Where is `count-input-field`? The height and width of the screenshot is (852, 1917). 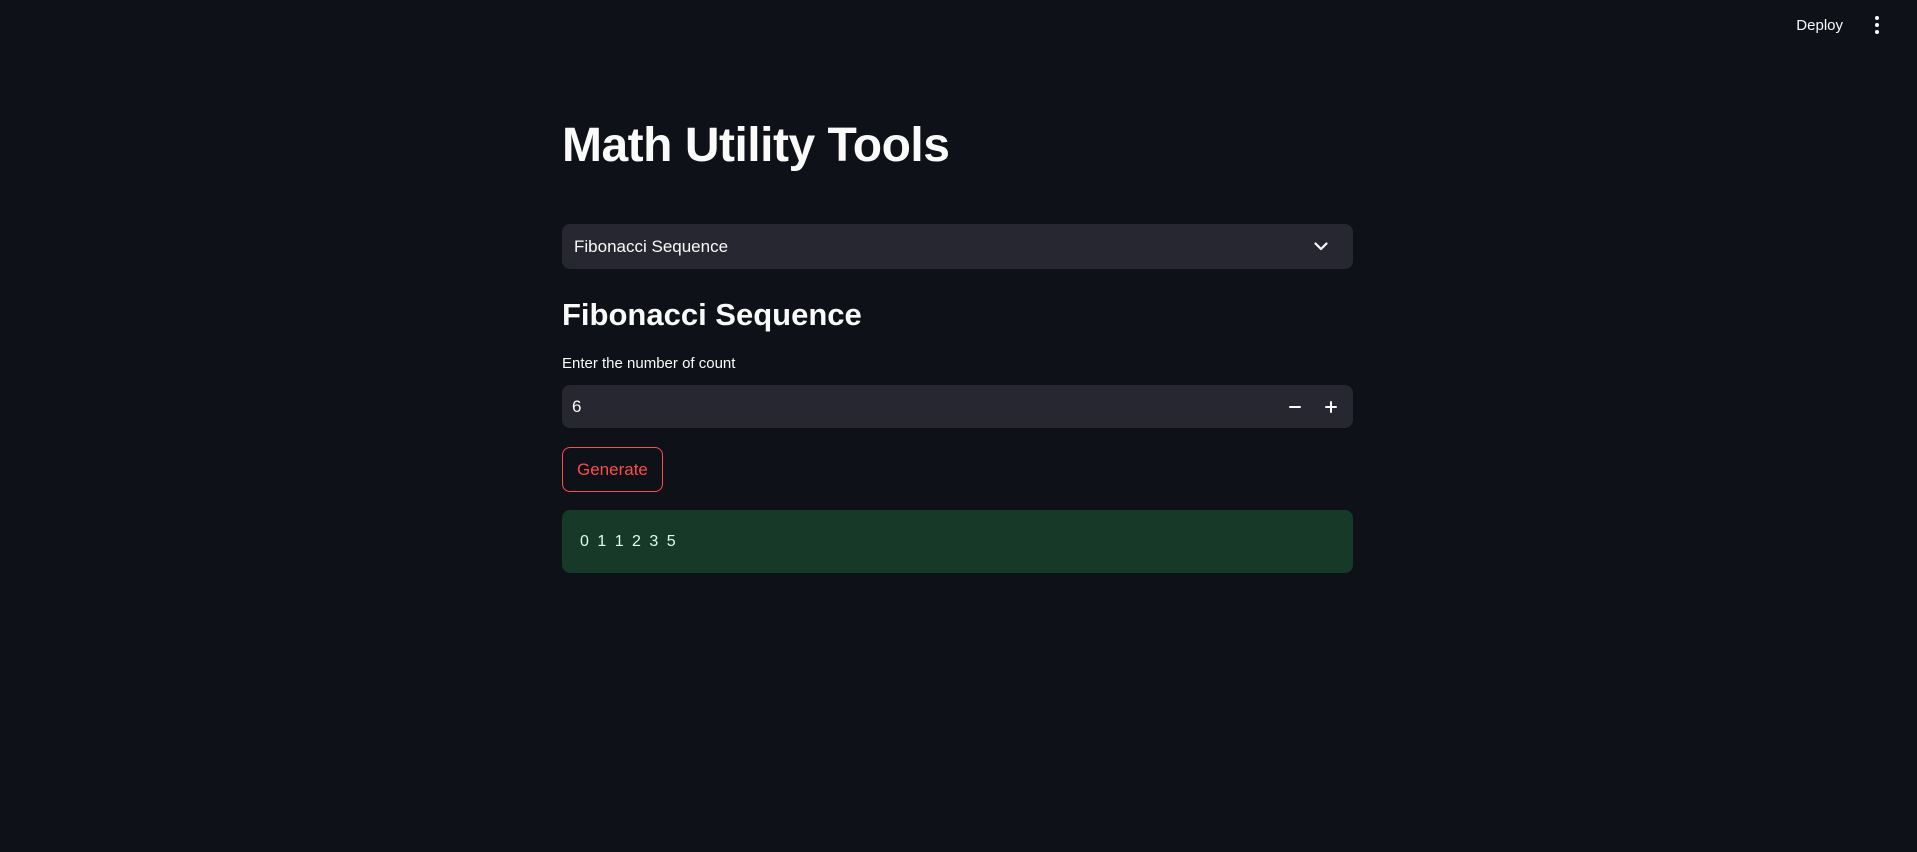
count-input-field is located at coordinates (919, 406).